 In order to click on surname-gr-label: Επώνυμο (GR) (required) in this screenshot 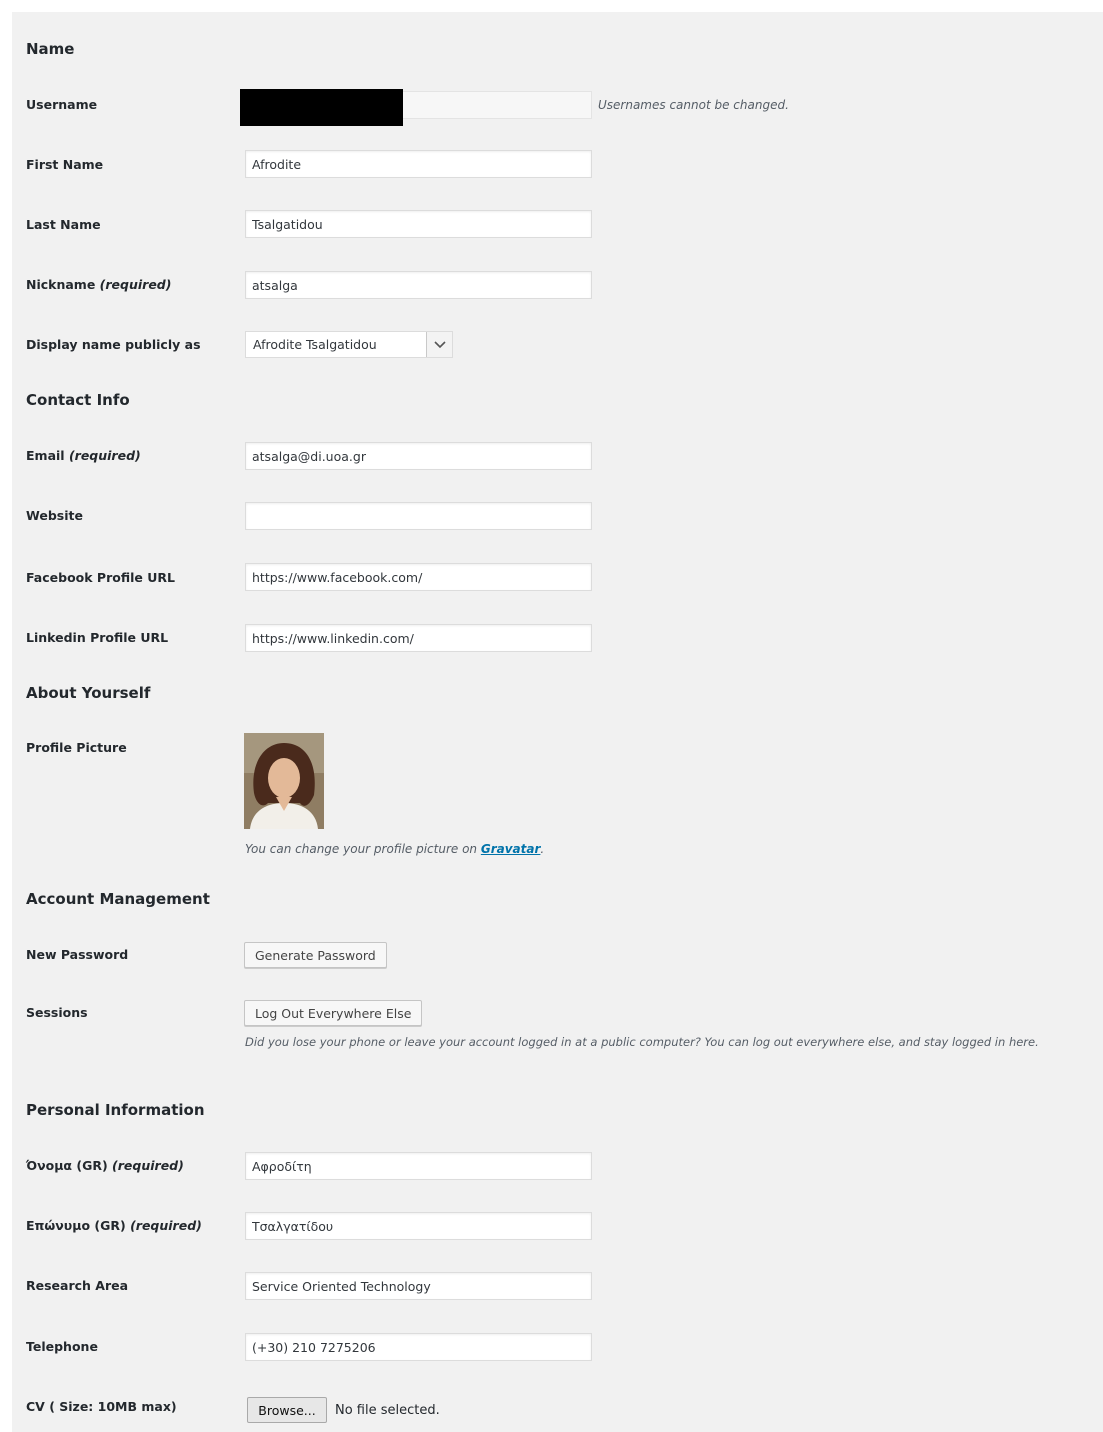, I will do `click(114, 1226)`.